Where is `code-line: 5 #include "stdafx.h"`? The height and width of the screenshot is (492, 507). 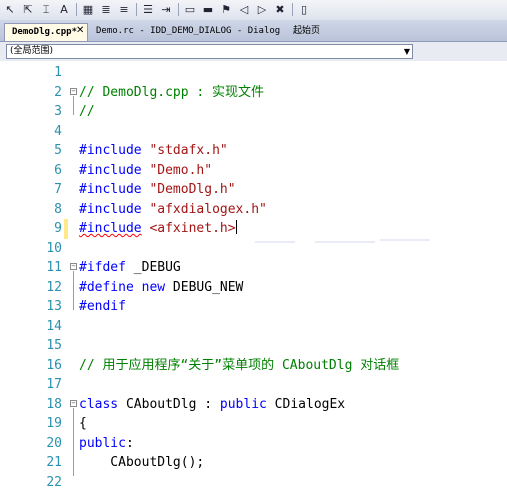 code-line: 5 #include "stdafx.h" is located at coordinates (253, 151).